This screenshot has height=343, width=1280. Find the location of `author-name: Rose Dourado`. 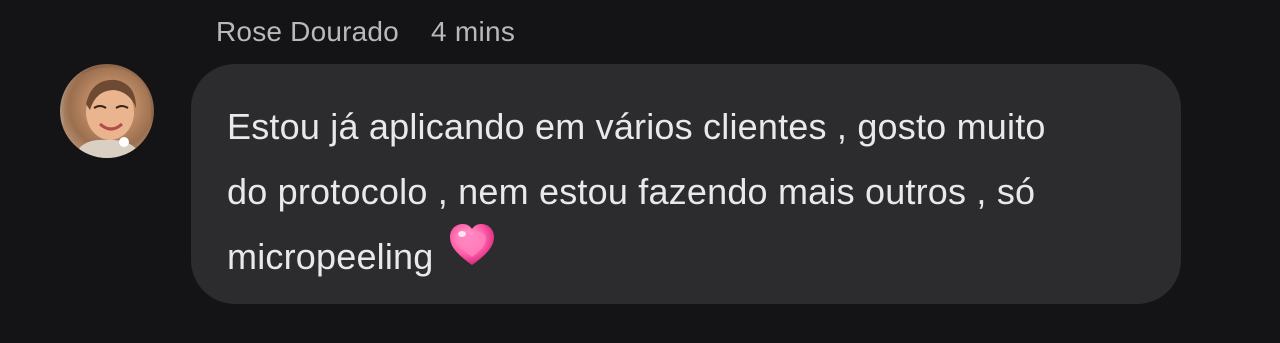

author-name: Rose Dourado is located at coordinates (307, 32).